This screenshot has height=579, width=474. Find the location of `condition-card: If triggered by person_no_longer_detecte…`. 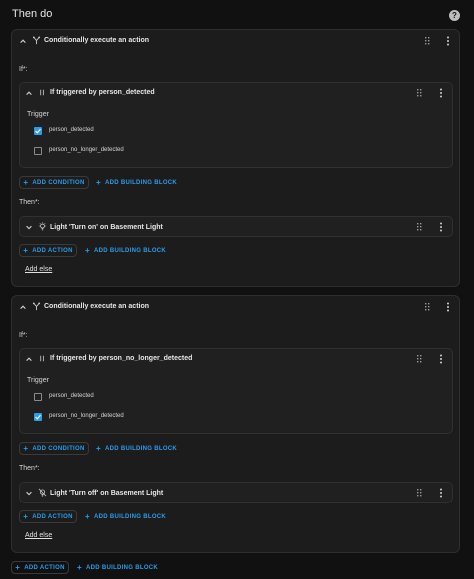

condition-card: If triggered by person_no_longer_detecte… is located at coordinates (236, 391).